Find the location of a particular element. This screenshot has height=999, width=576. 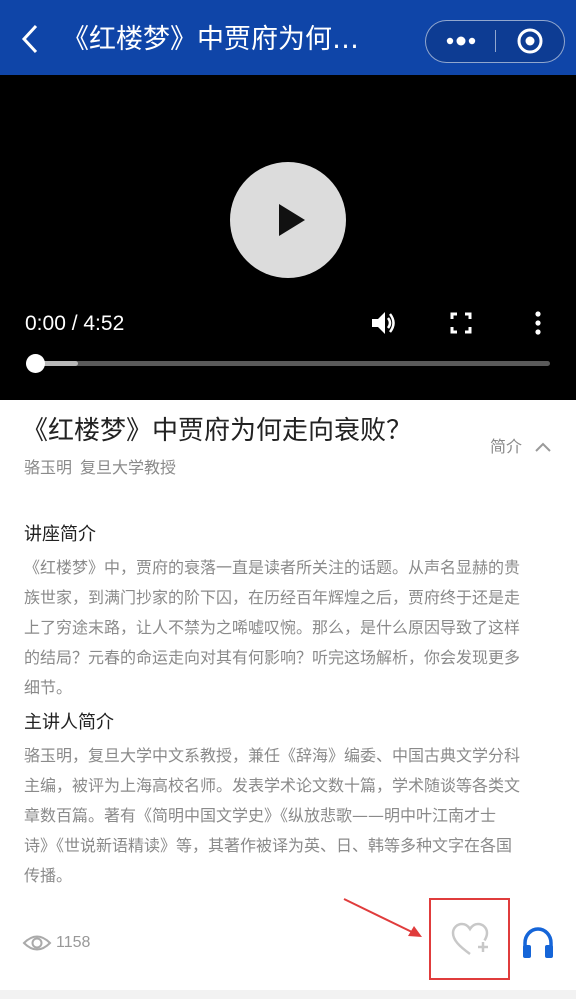

favorite-button is located at coordinates (470, 940).